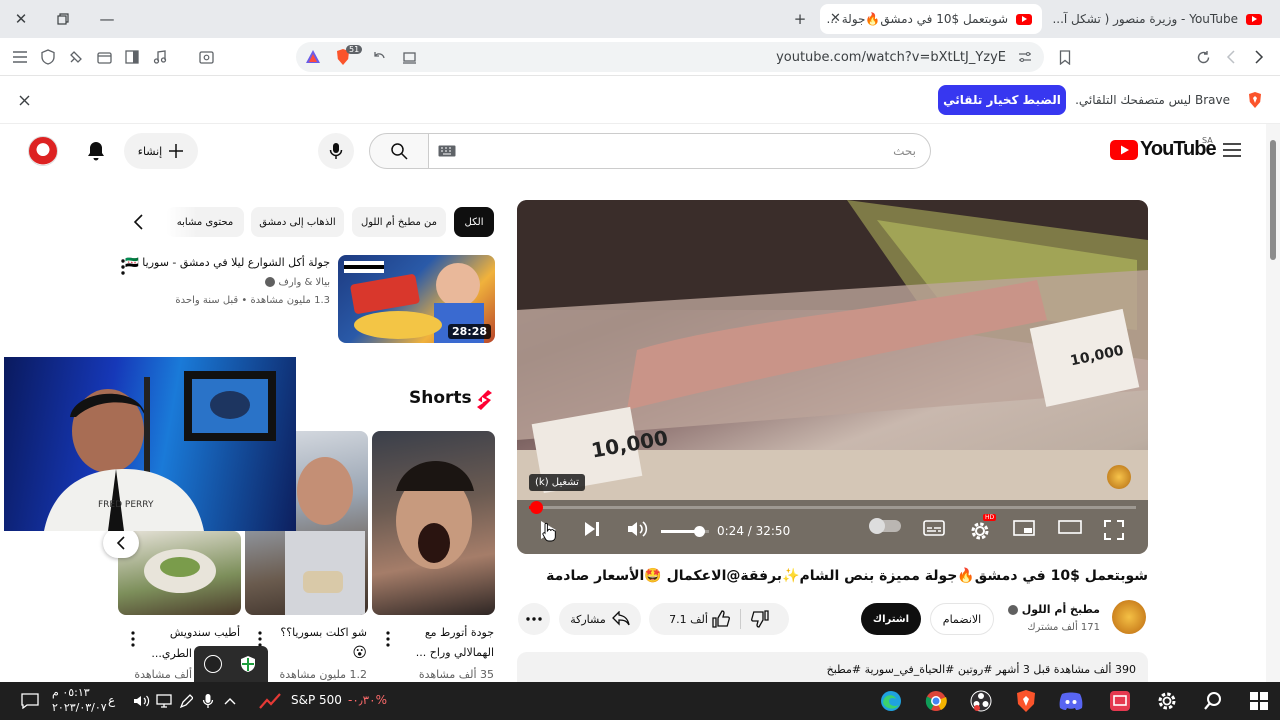  I want to click on network-icon, so click(164, 701).